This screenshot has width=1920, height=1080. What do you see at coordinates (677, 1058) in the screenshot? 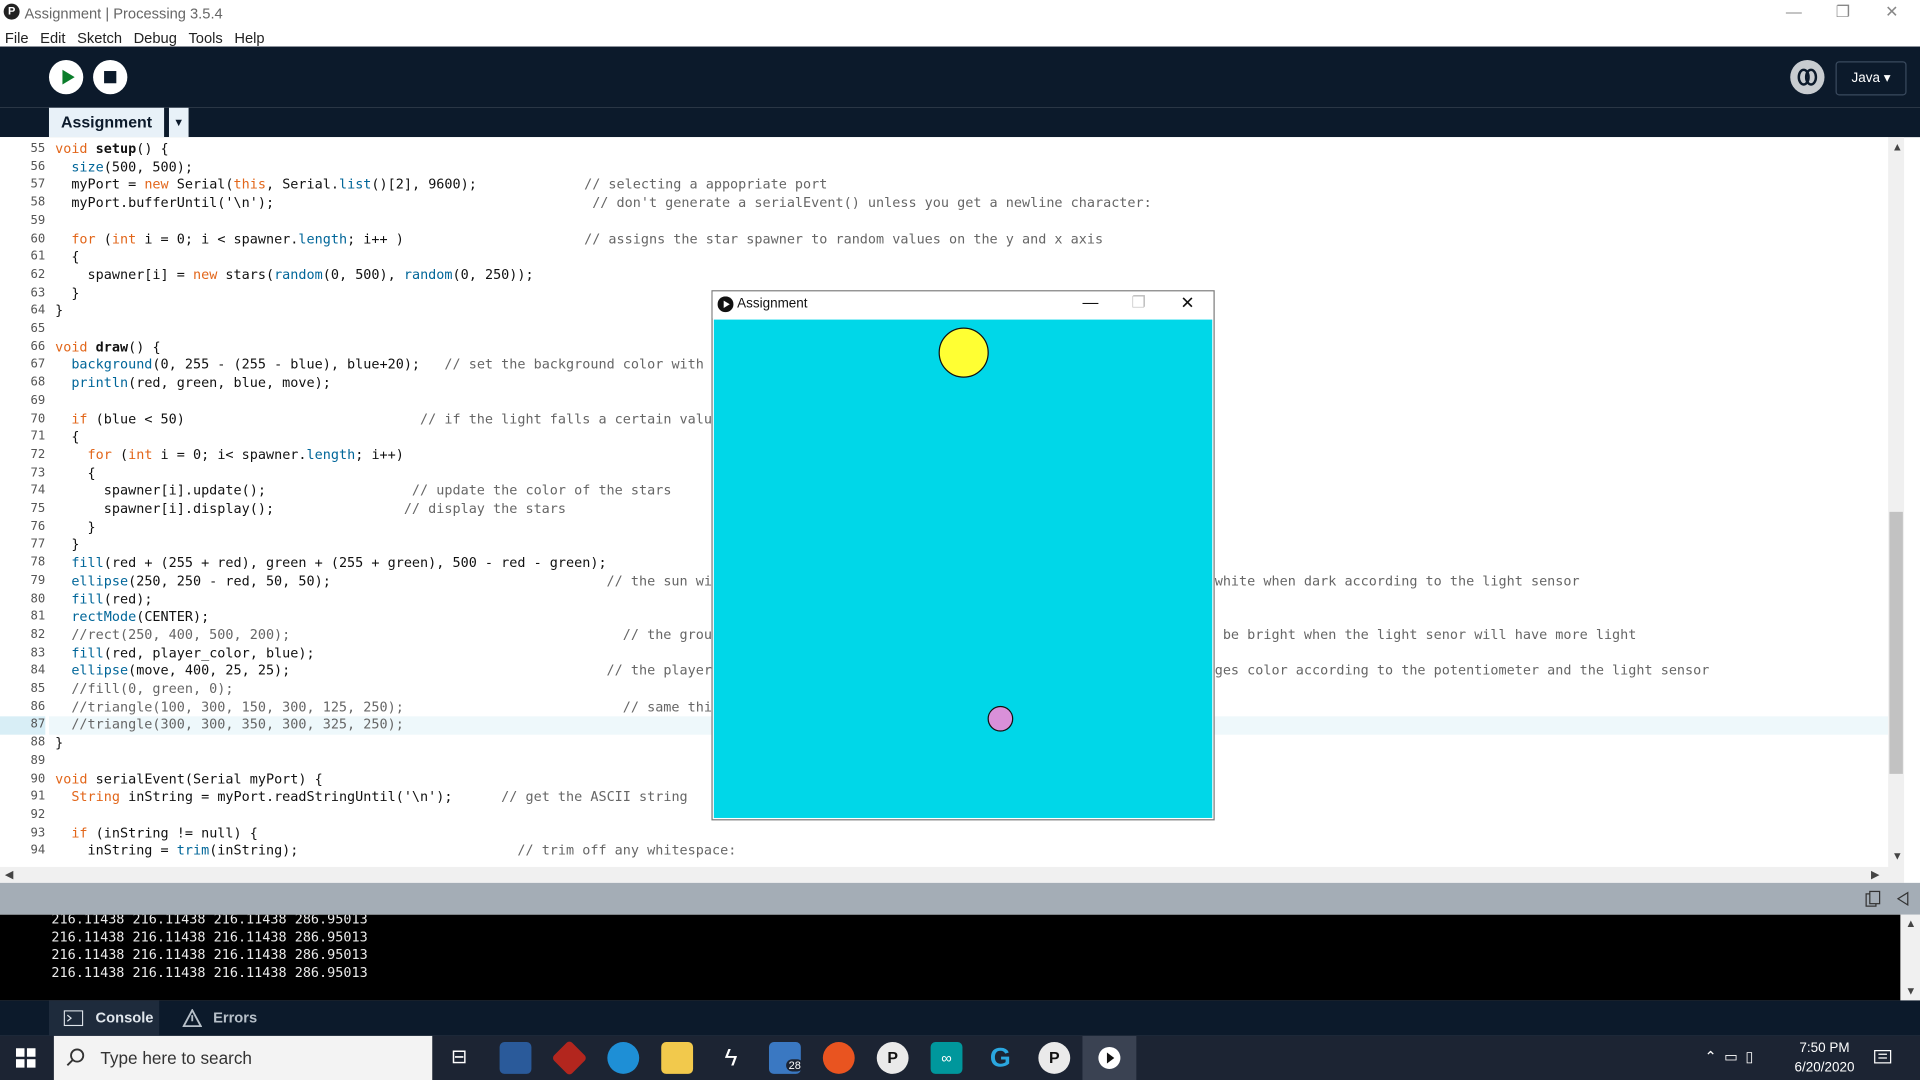
I see `file-explorer-icon` at bounding box center [677, 1058].